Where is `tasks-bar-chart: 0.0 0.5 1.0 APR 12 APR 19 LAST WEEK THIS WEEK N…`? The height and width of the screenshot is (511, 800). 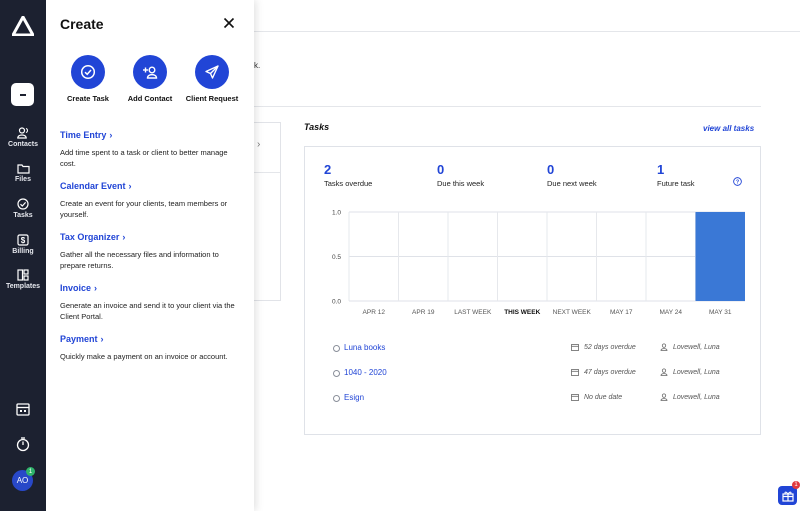 tasks-bar-chart: 0.0 0.5 1.0 APR 12 APR 19 LAST WEEK THIS WEEK N… is located at coordinates (538, 263).